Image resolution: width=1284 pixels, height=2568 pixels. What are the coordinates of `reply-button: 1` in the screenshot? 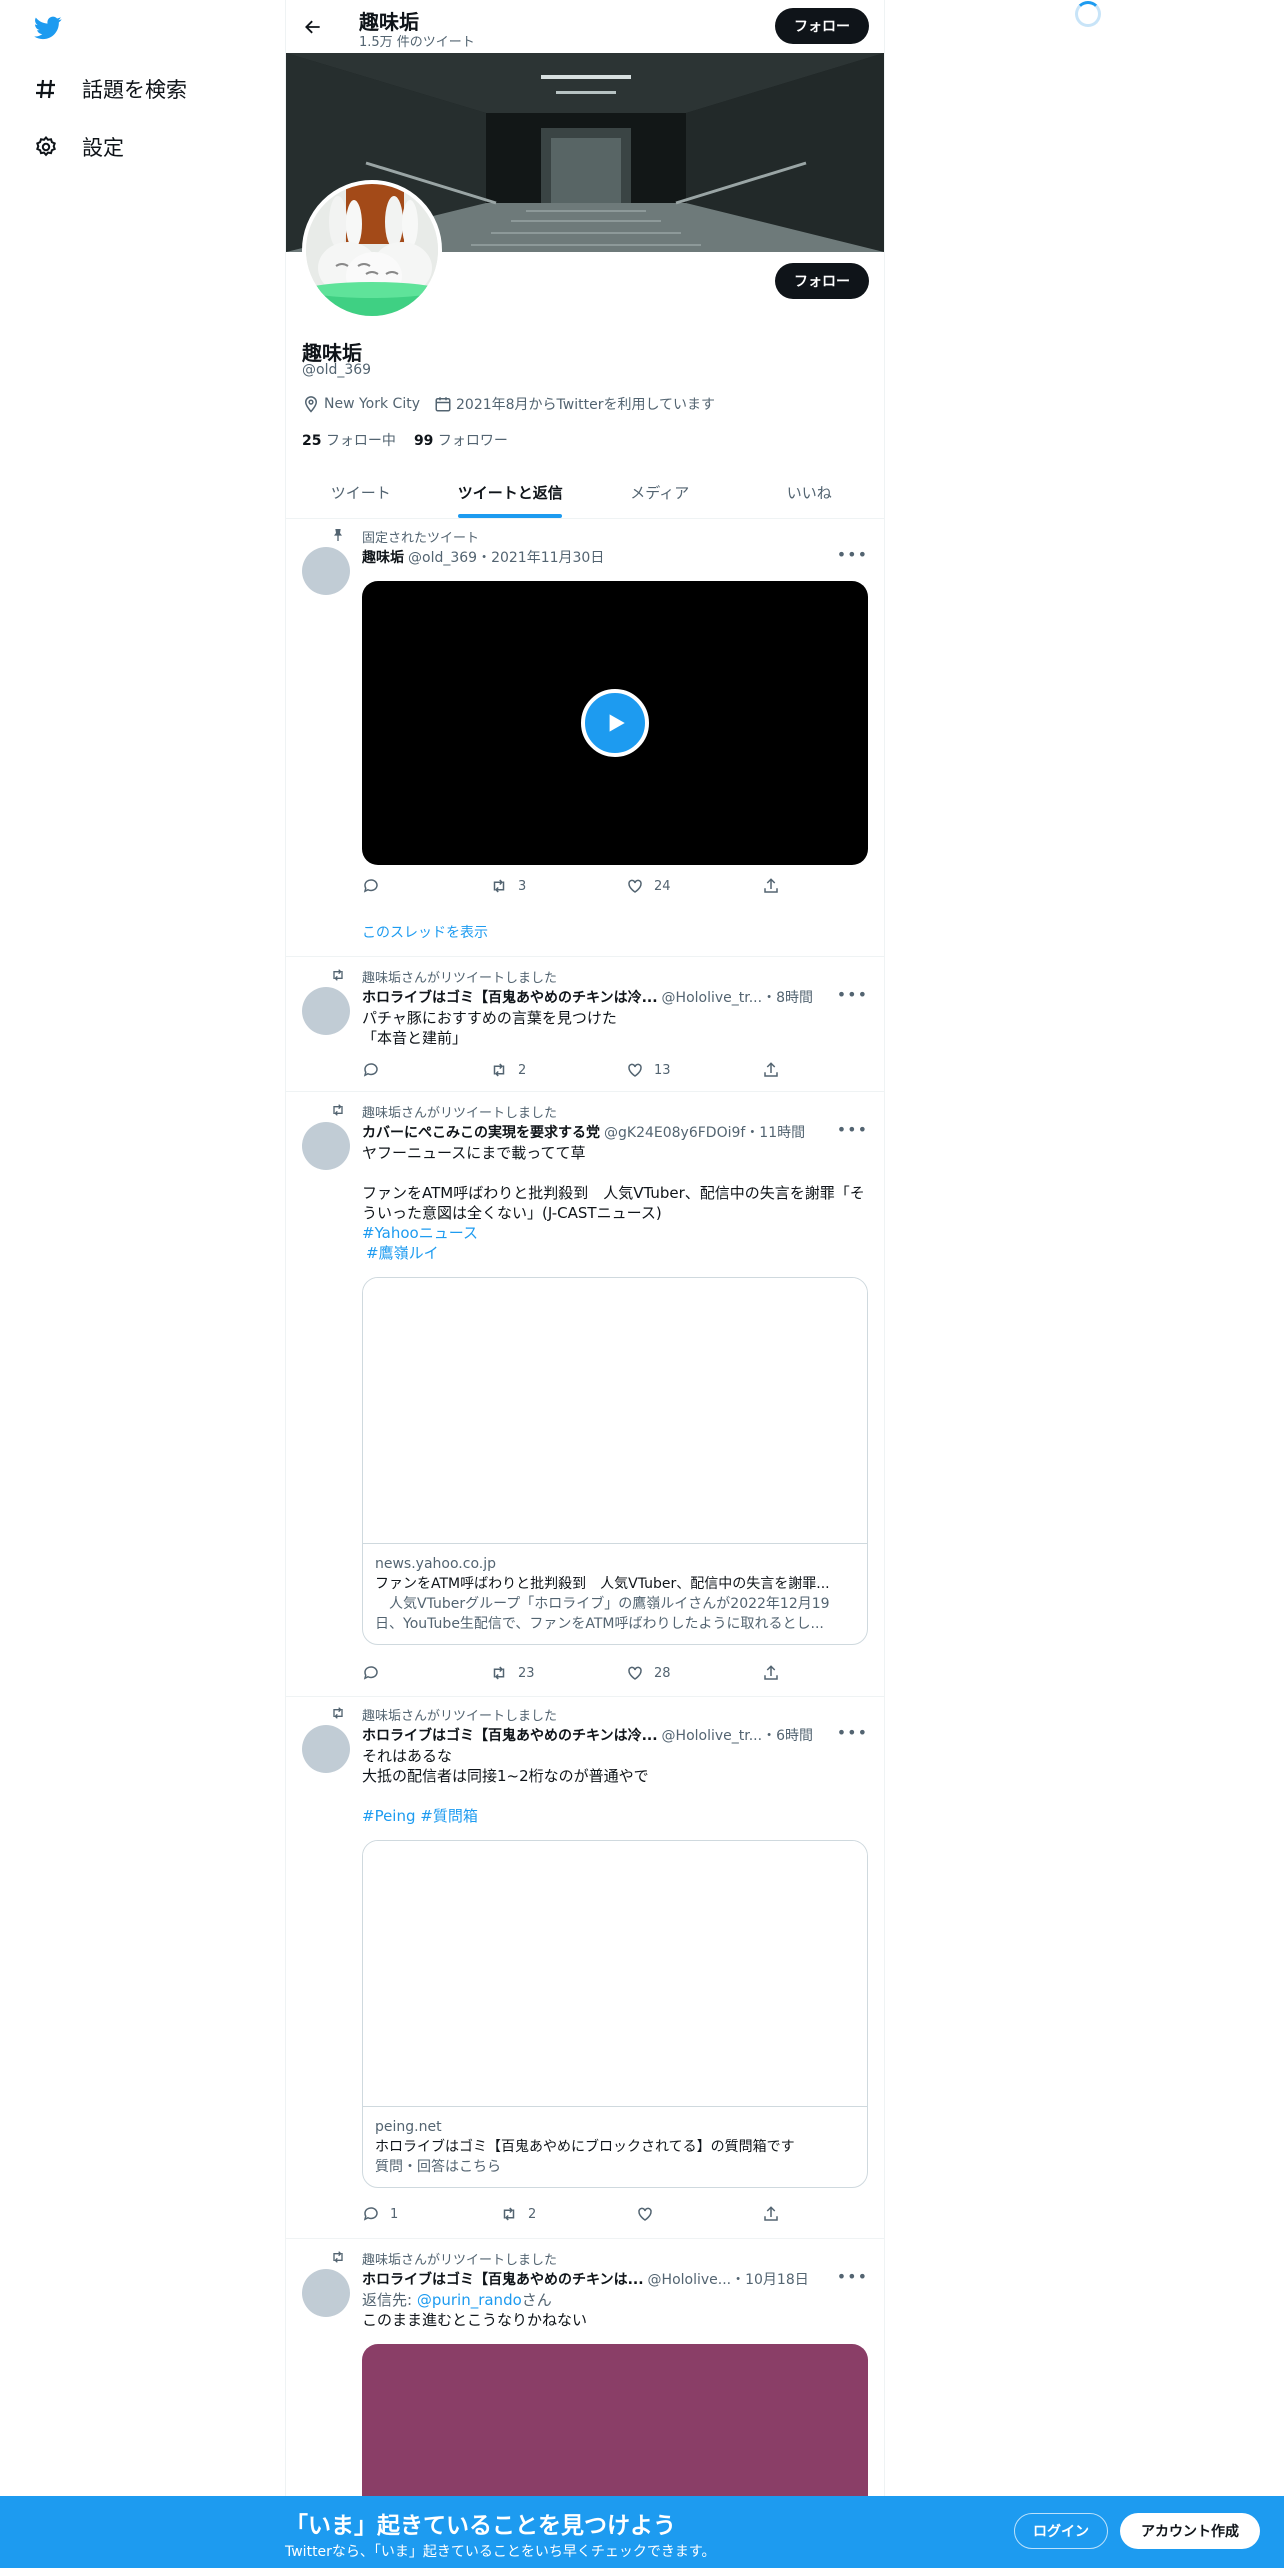 It's located at (380, 2214).